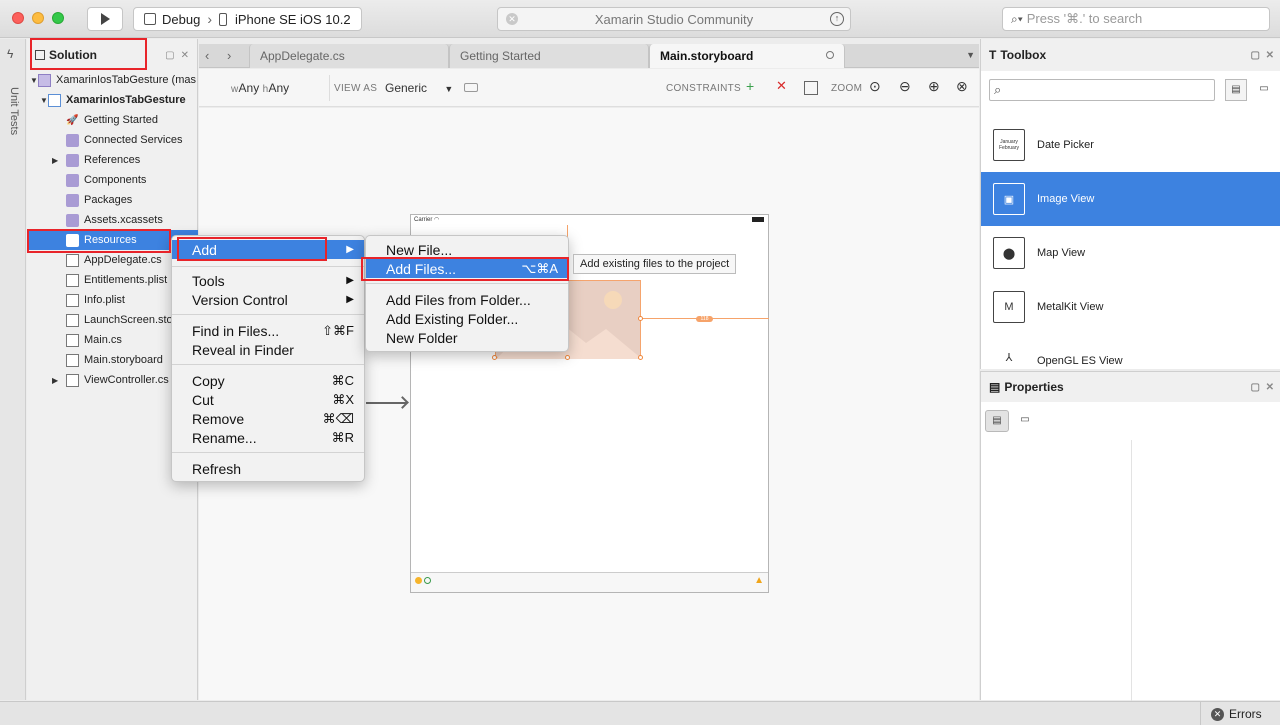  What do you see at coordinates (386, 403) in the screenshot?
I see `segue-arrow` at bounding box center [386, 403].